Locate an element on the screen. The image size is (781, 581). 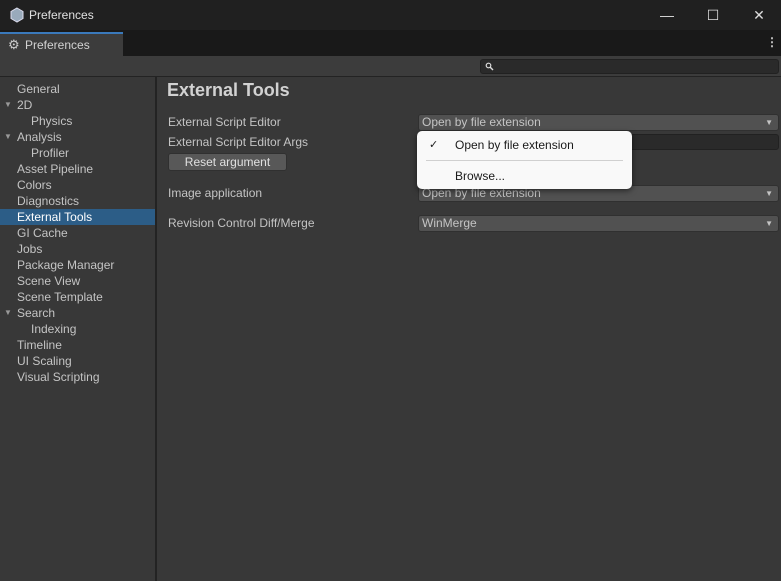
sidebar-item: GI Cache is located at coordinates (77, 233).